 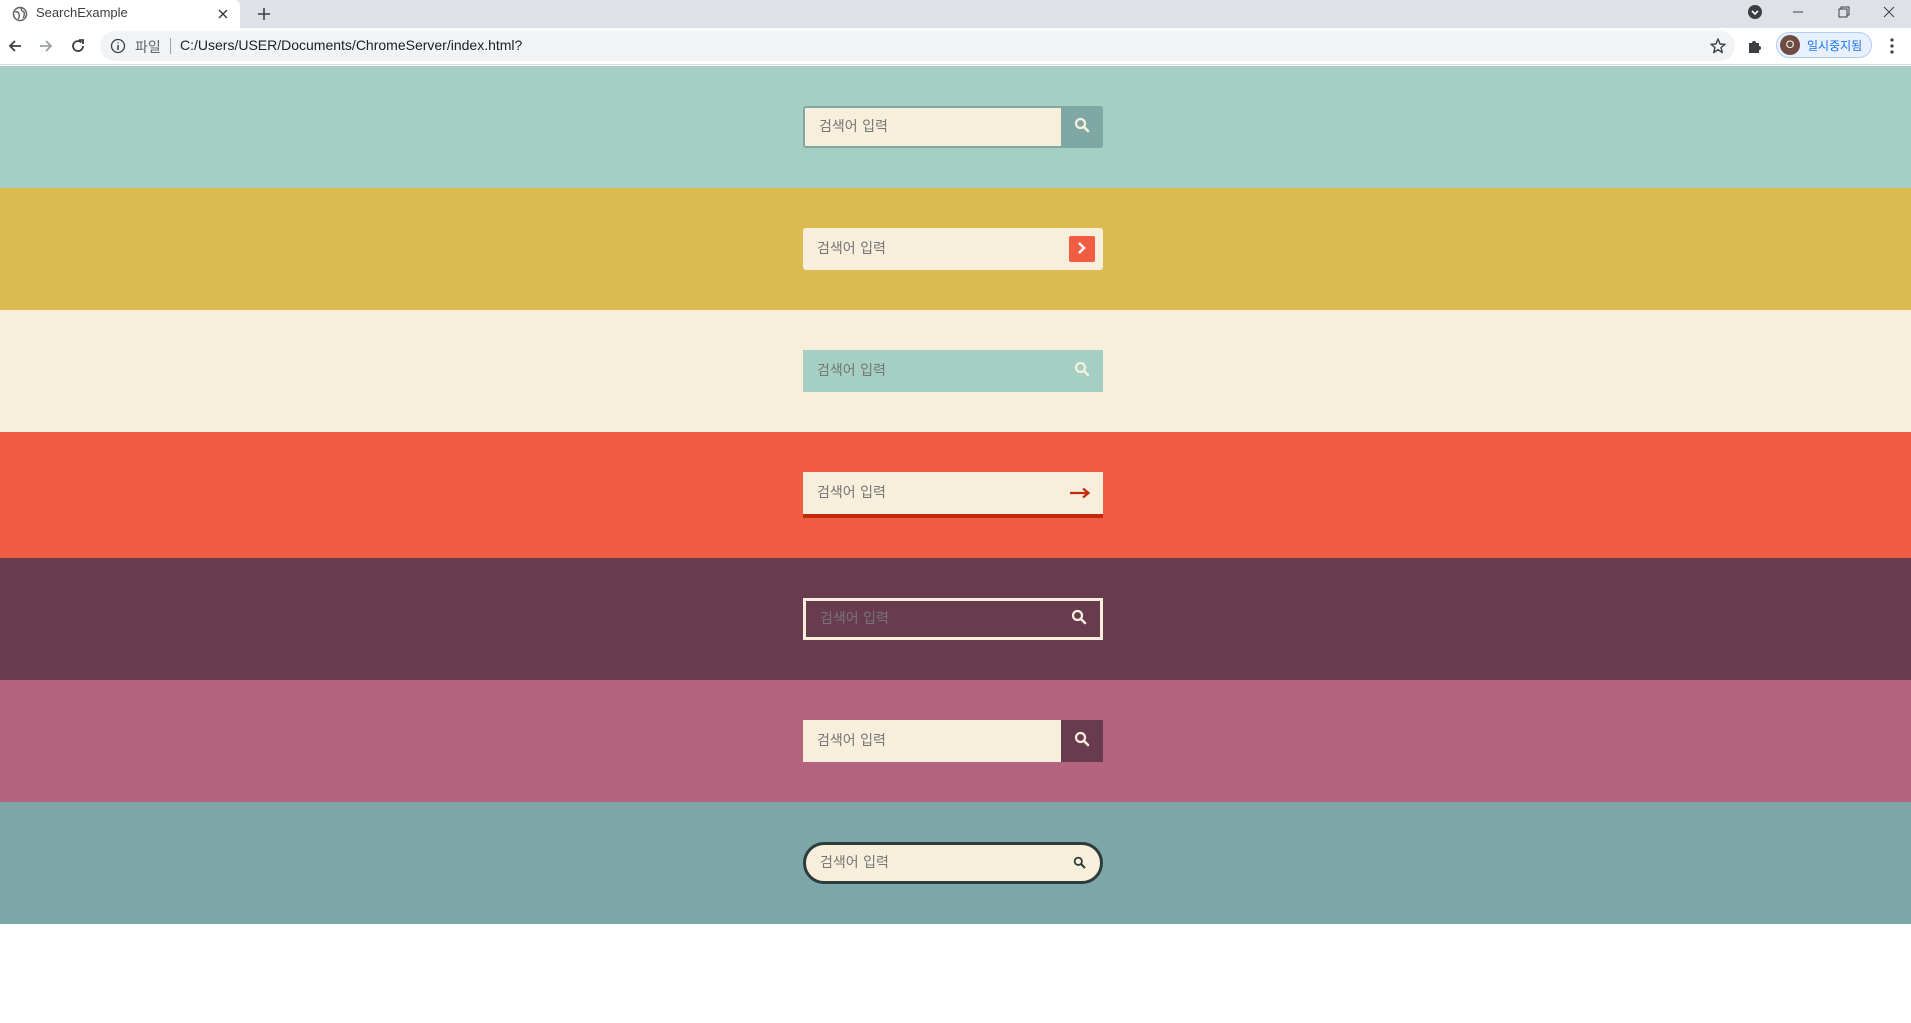 I want to click on globe-icon, so click(x=20, y=14).